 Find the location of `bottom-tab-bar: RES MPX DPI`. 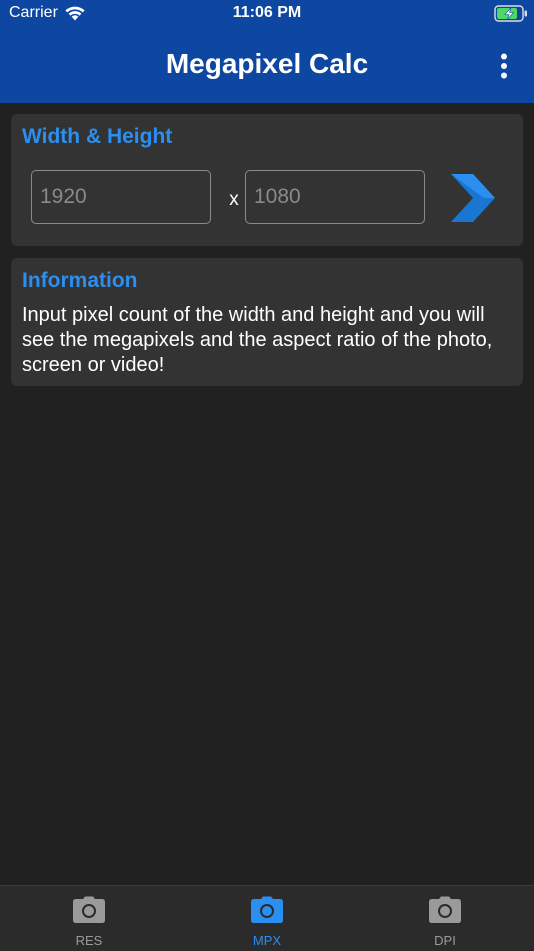

bottom-tab-bar: RES MPX DPI is located at coordinates (267, 918).